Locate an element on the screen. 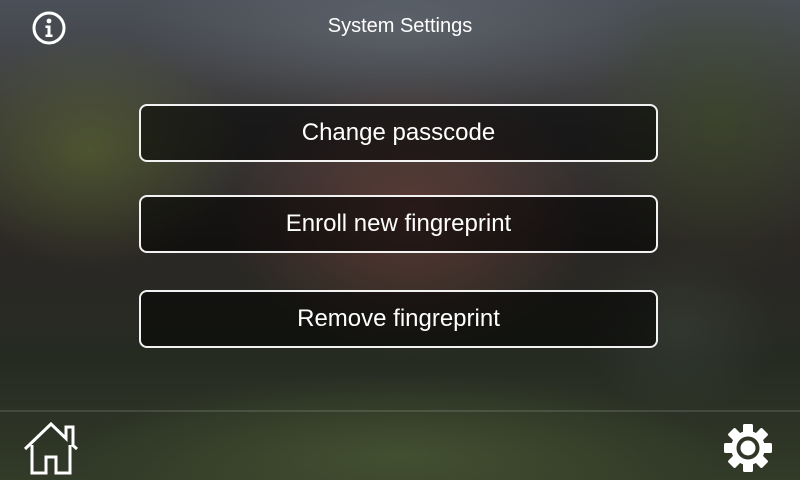 Image resolution: width=800 pixels, height=481 pixels. footer-divider is located at coordinates (400, 411).